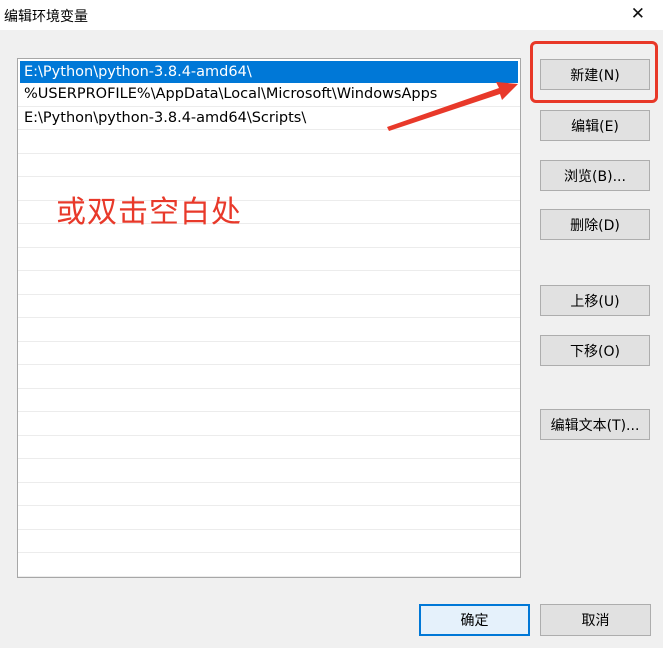 The width and height of the screenshot is (663, 648). Describe the element at coordinates (595, 620) in the screenshot. I see `cancel-button: 取消` at that location.